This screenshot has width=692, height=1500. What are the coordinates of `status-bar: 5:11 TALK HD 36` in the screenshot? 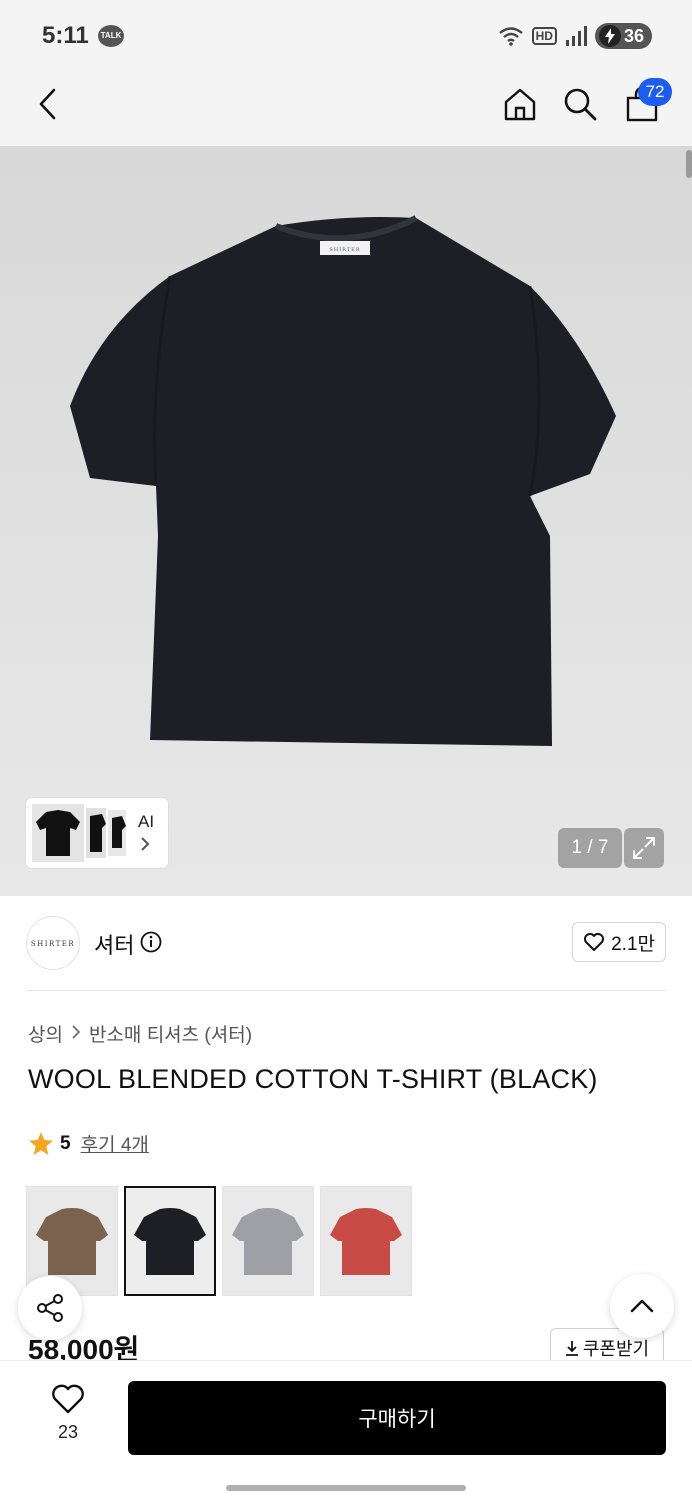 It's located at (346, 37).